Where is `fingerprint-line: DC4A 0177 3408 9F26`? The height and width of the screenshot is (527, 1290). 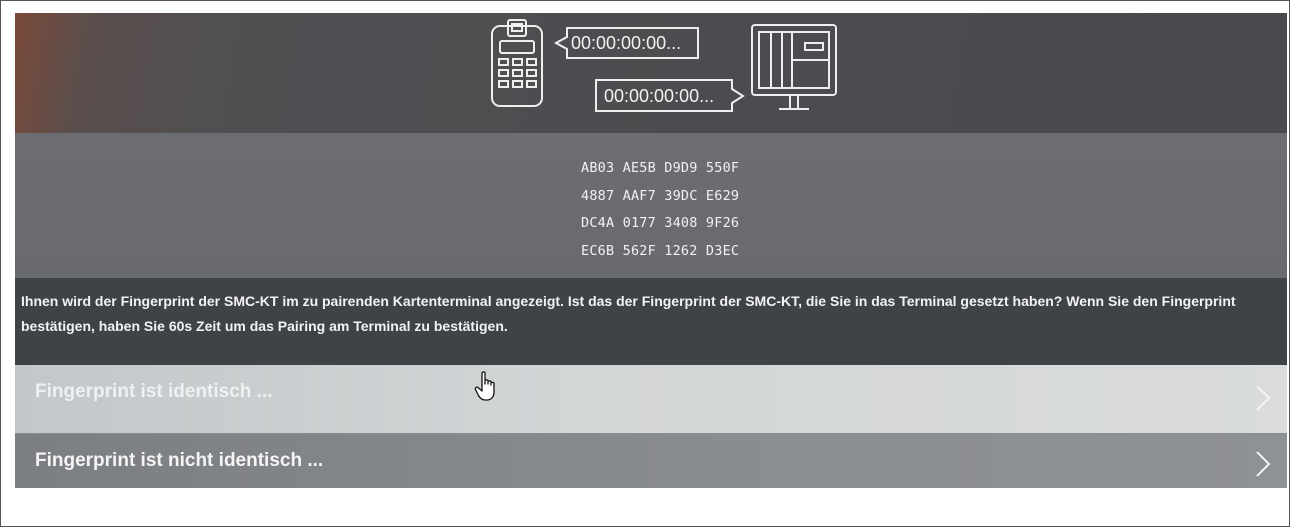 fingerprint-line: DC4A 0177 3408 9F26 is located at coordinates (660, 223).